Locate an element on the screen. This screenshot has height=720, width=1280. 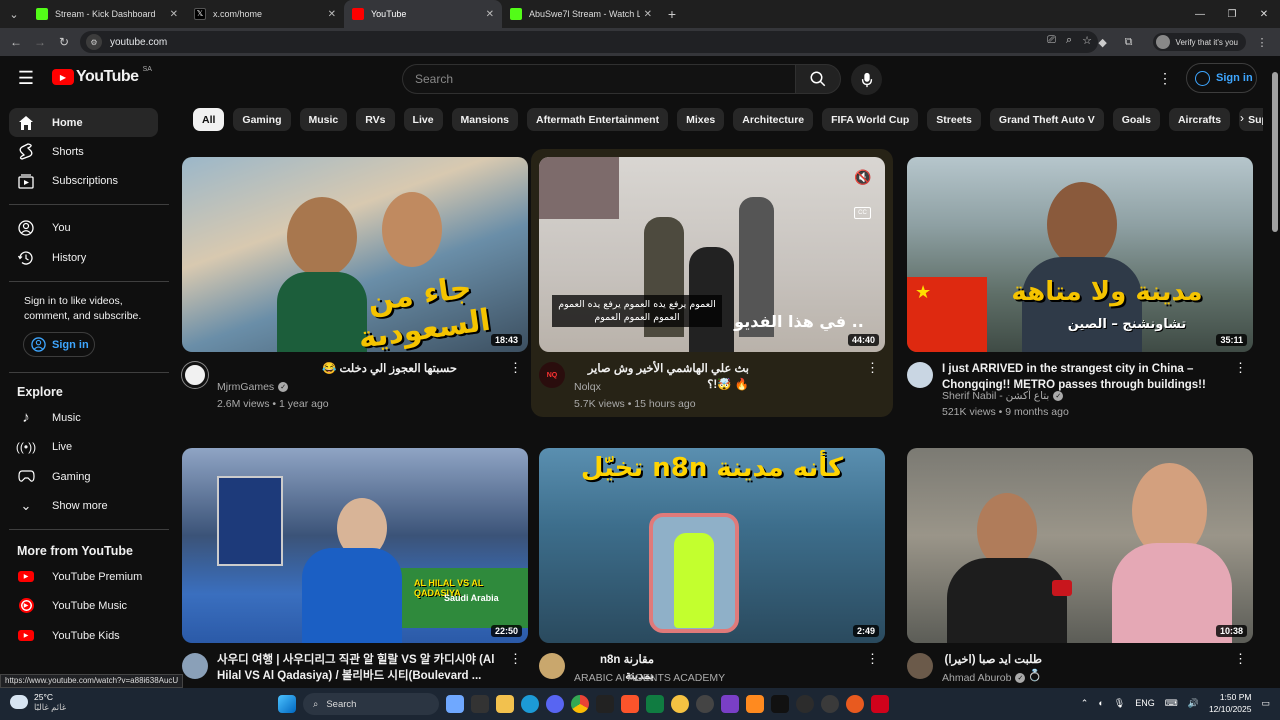
scrollbar-thumb is located at coordinates (1275, 152).